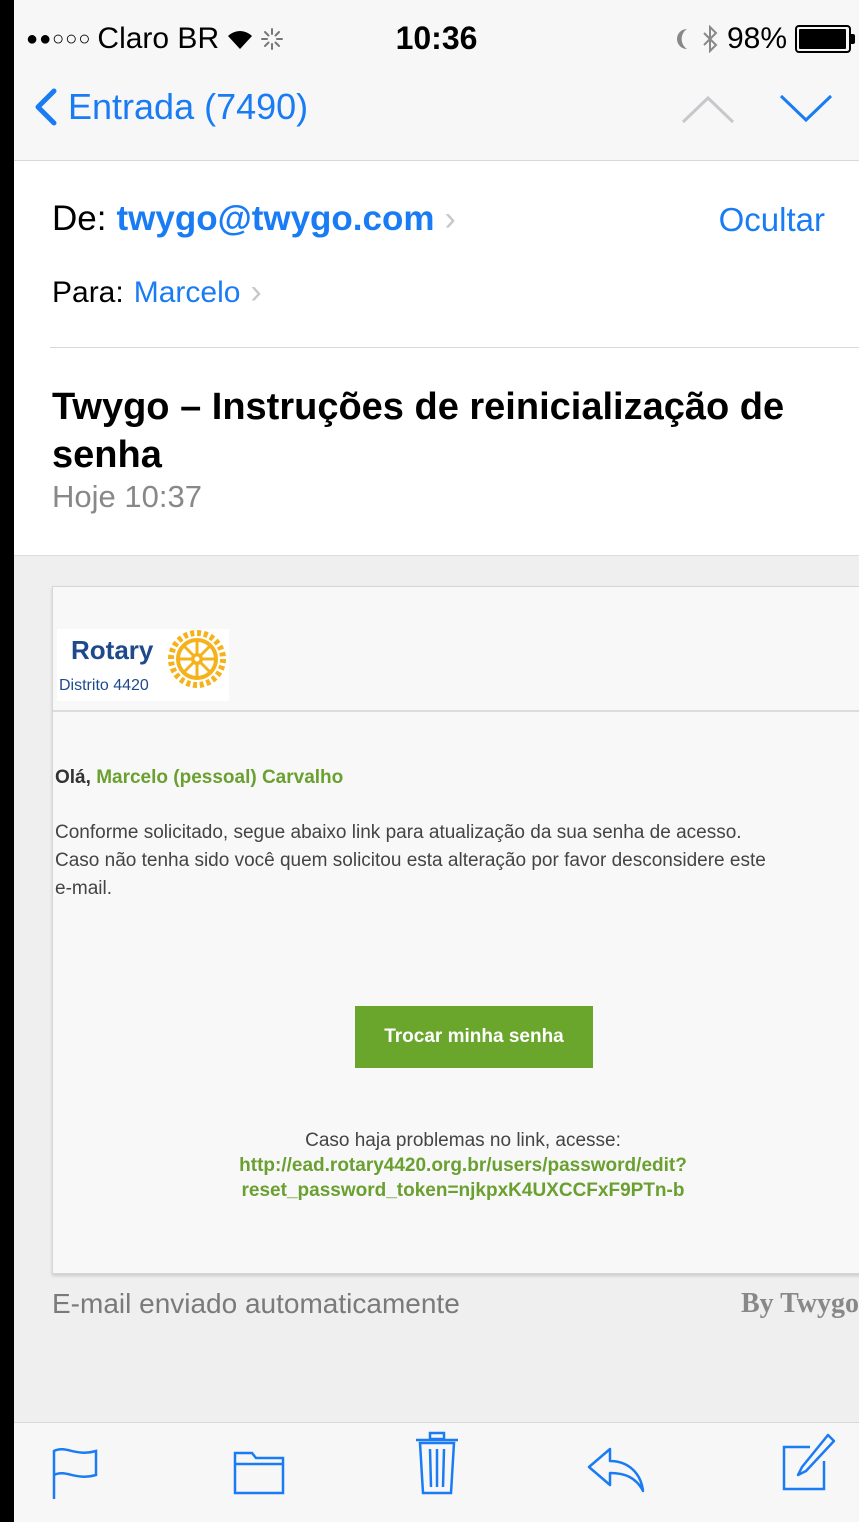  What do you see at coordinates (220, 777) in the screenshot?
I see `greeting-name: Marcelo (pessoal) Carvalho` at bounding box center [220, 777].